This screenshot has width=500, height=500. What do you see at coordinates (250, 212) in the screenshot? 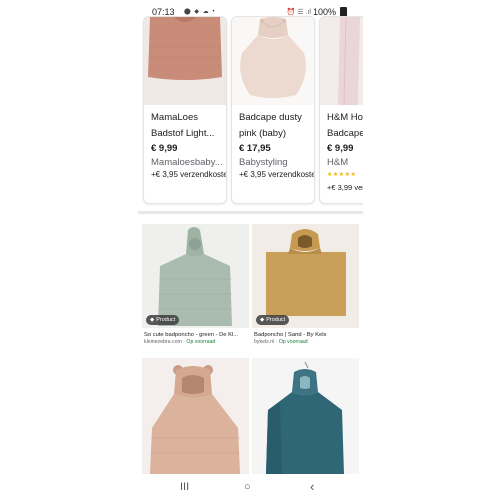
I see `section-divider` at bounding box center [250, 212].